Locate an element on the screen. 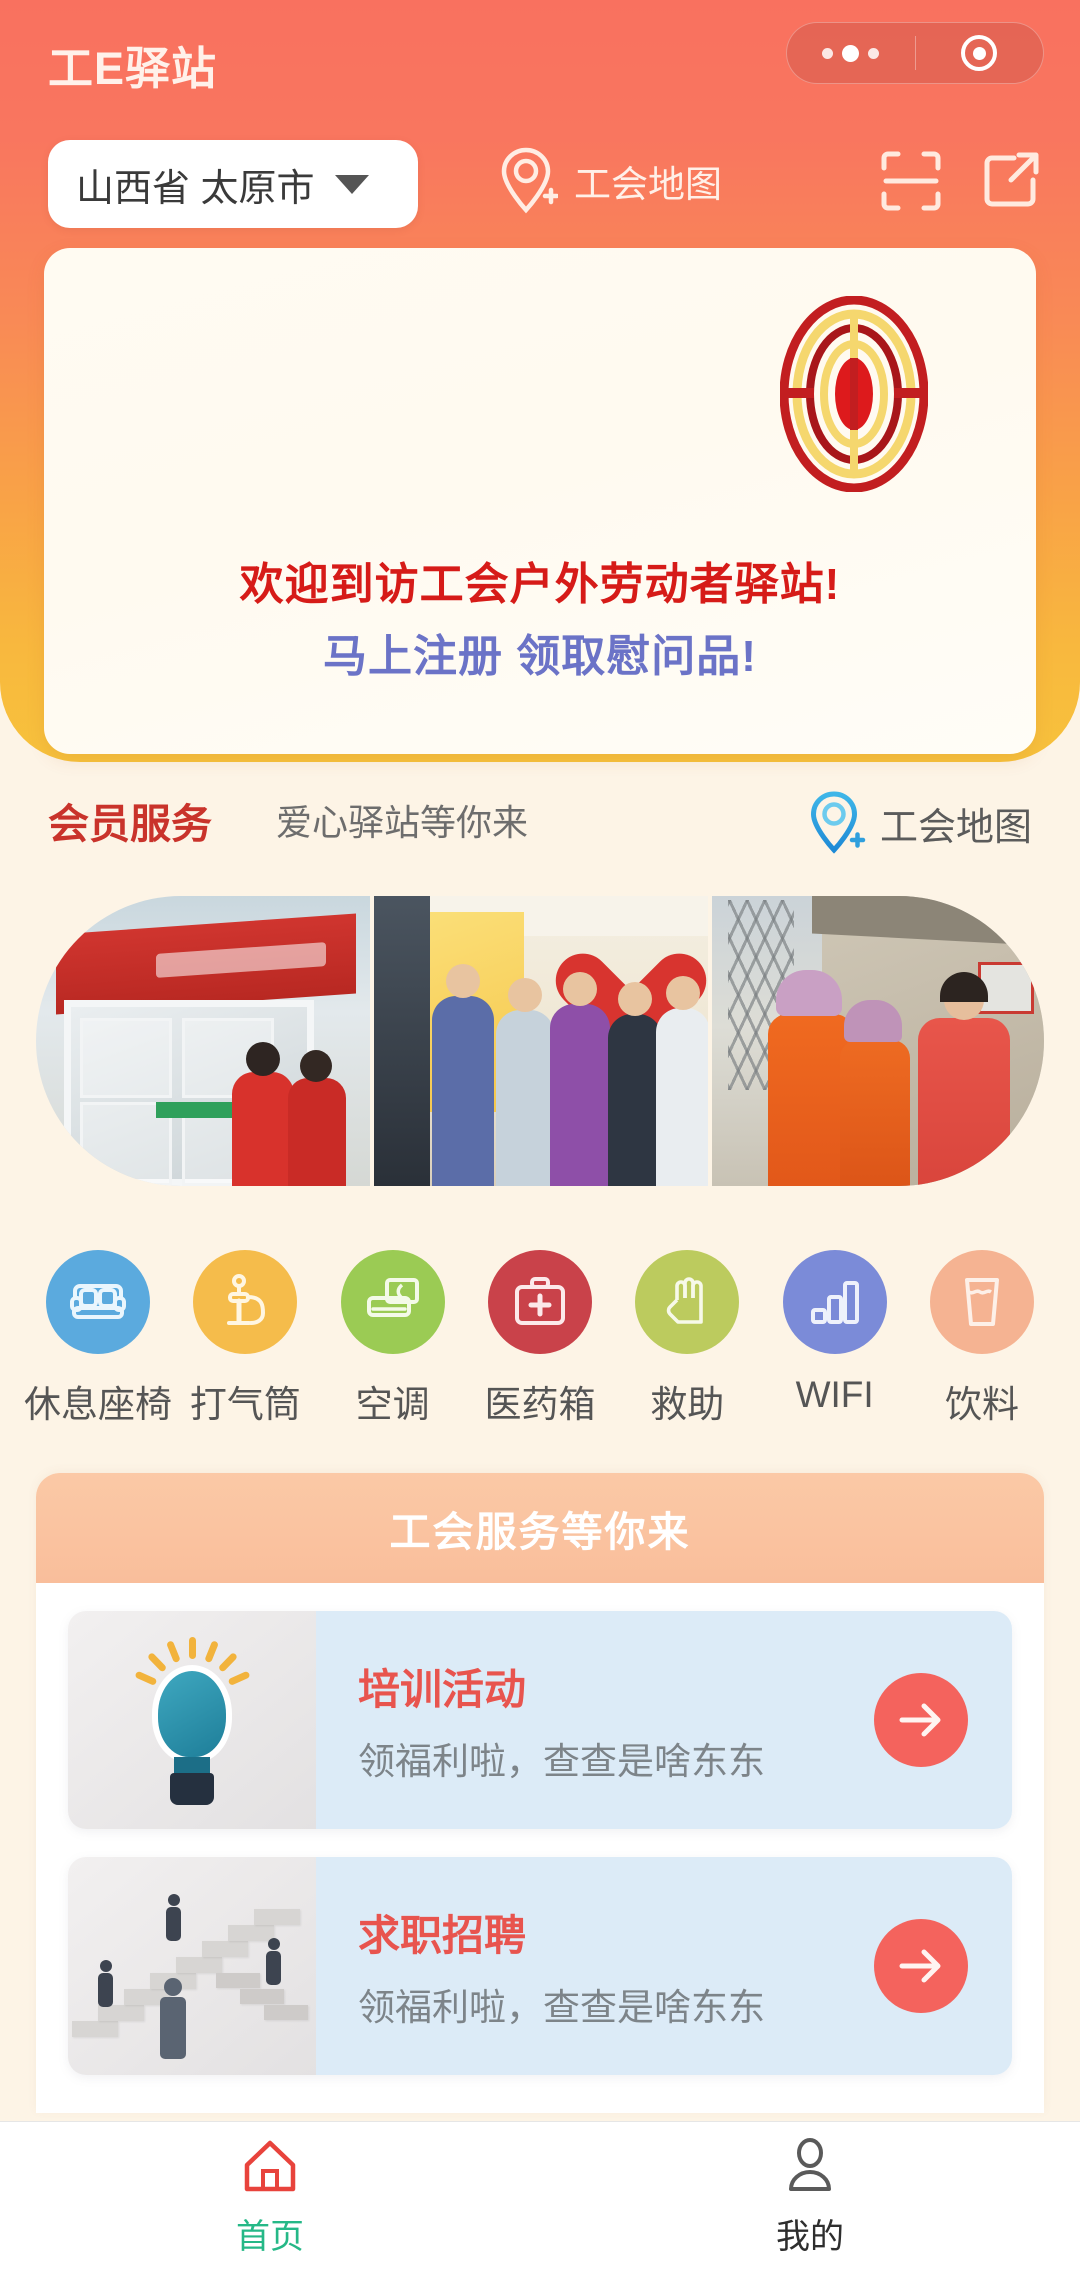 The image size is (1080, 2273). service-card-jobs: 求职招聘 领福利啦，查查是啥东东 is located at coordinates (540, 1966).